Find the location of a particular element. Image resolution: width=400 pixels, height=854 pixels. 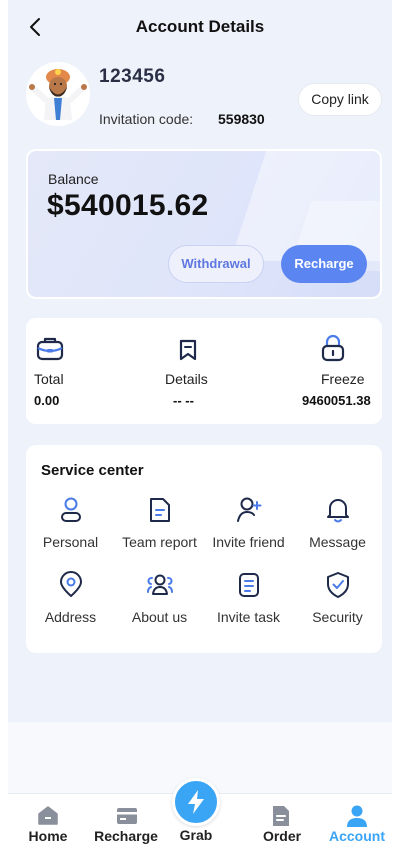

balance-label: Balance is located at coordinates (73, 179).